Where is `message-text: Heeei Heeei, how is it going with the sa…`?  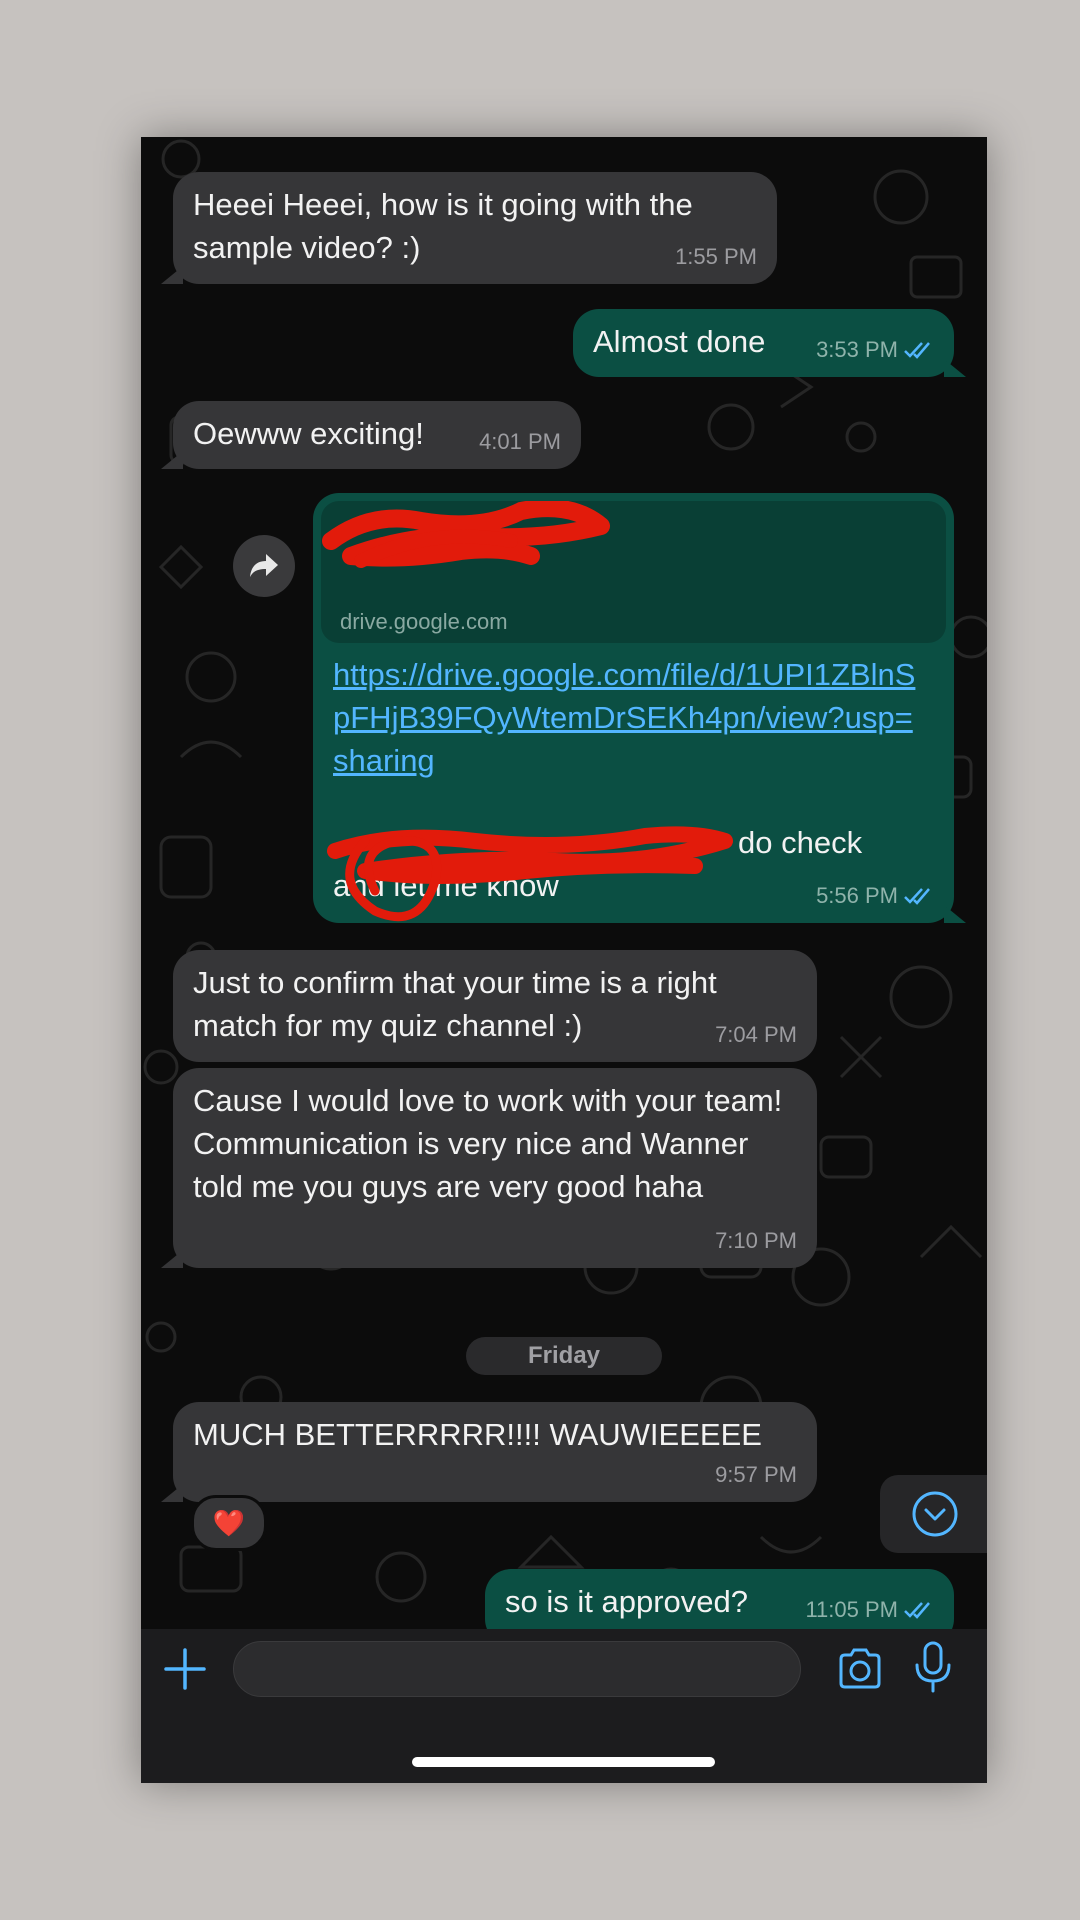
message-text: Heeei Heeei, how is it going with the sa… is located at coordinates (447, 226).